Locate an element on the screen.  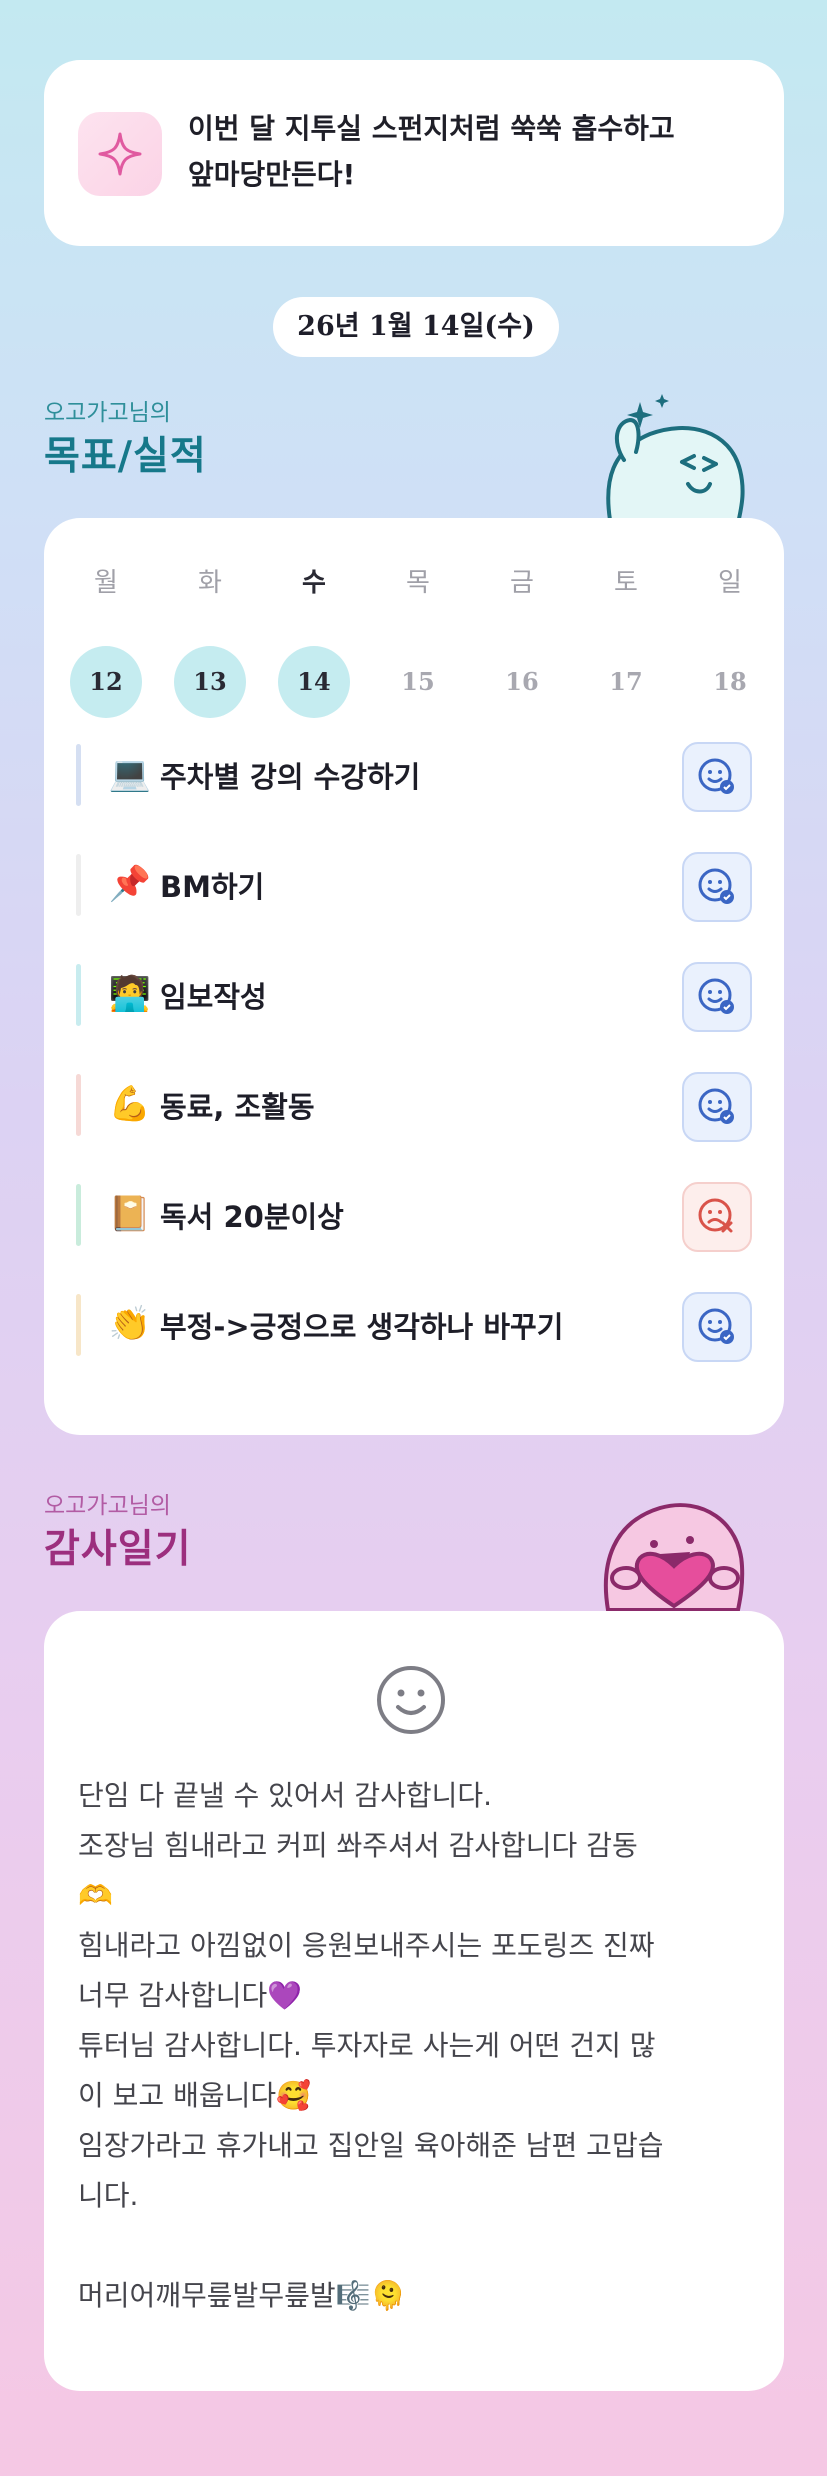
technologist-icon: 🧑‍💻 is located at coordinates (130, 994).